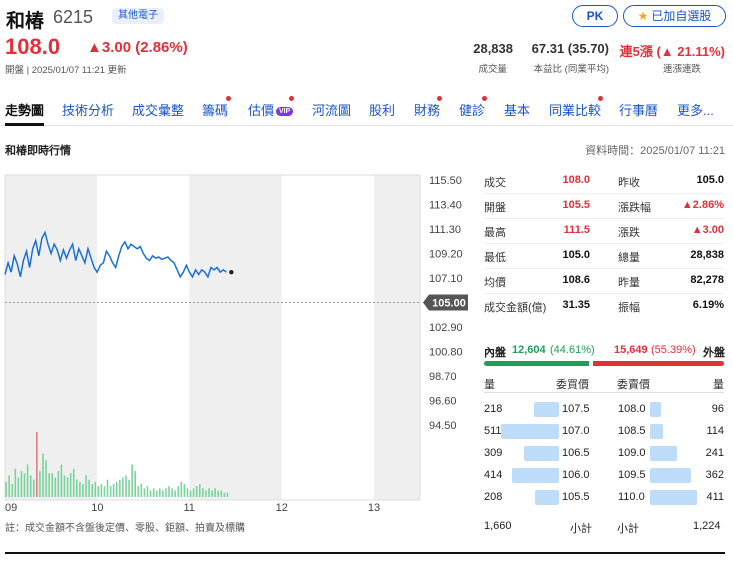  Describe the element at coordinates (576, 305) in the screenshot. I see `quote-value: 31.35` at that location.